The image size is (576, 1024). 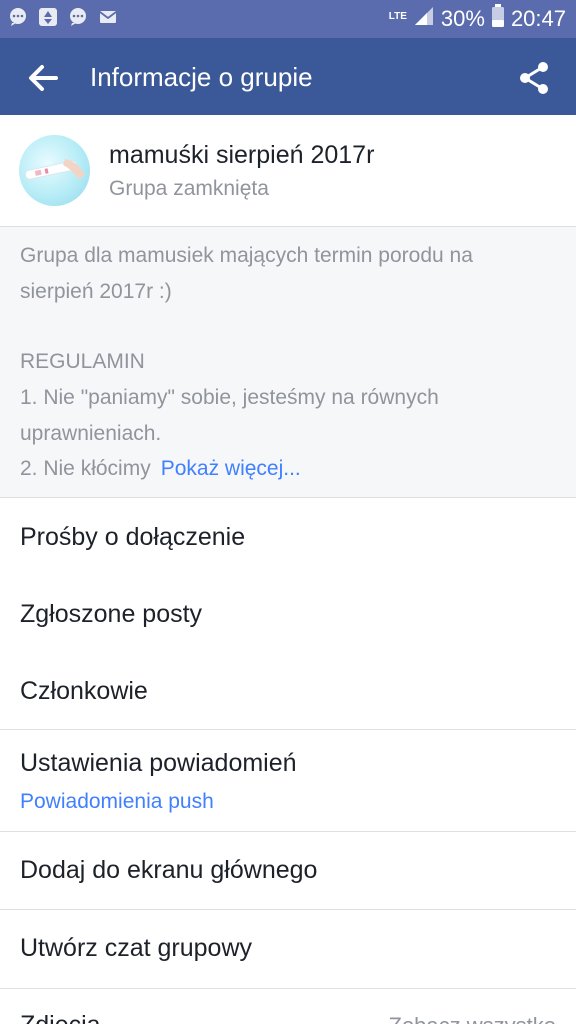 What do you see at coordinates (48, 17) in the screenshot?
I see `recycle-icon` at bounding box center [48, 17].